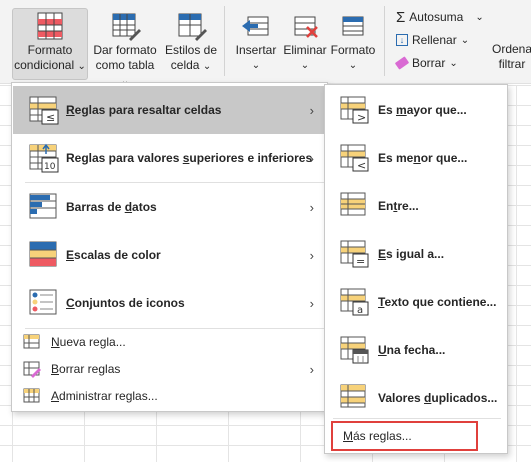 Image resolution: width=531 pixels, height=462 pixels. What do you see at coordinates (436, 17) in the screenshot?
I see `autosum-label: Autosuma` at bounding box center [436, 17].